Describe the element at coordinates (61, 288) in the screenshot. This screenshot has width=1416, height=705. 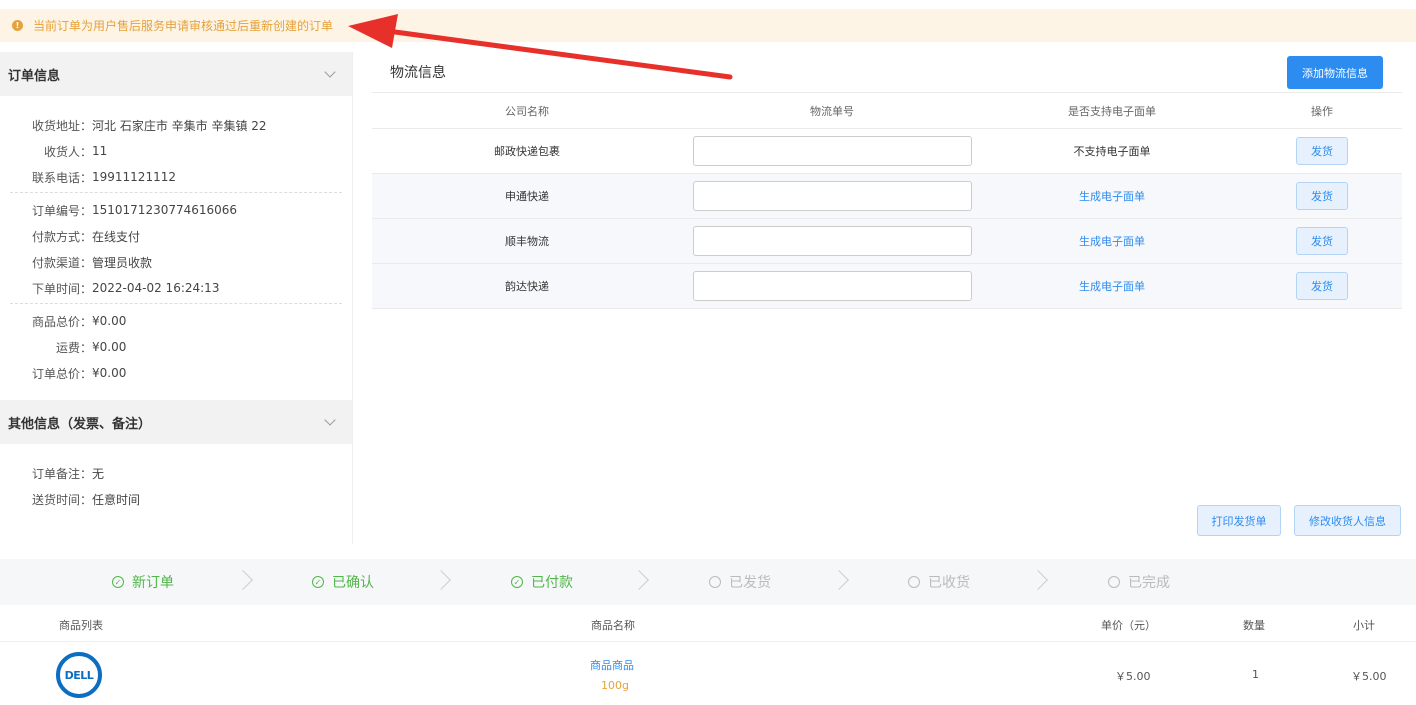
I see `order-time-label: 下单时间：` at that location.